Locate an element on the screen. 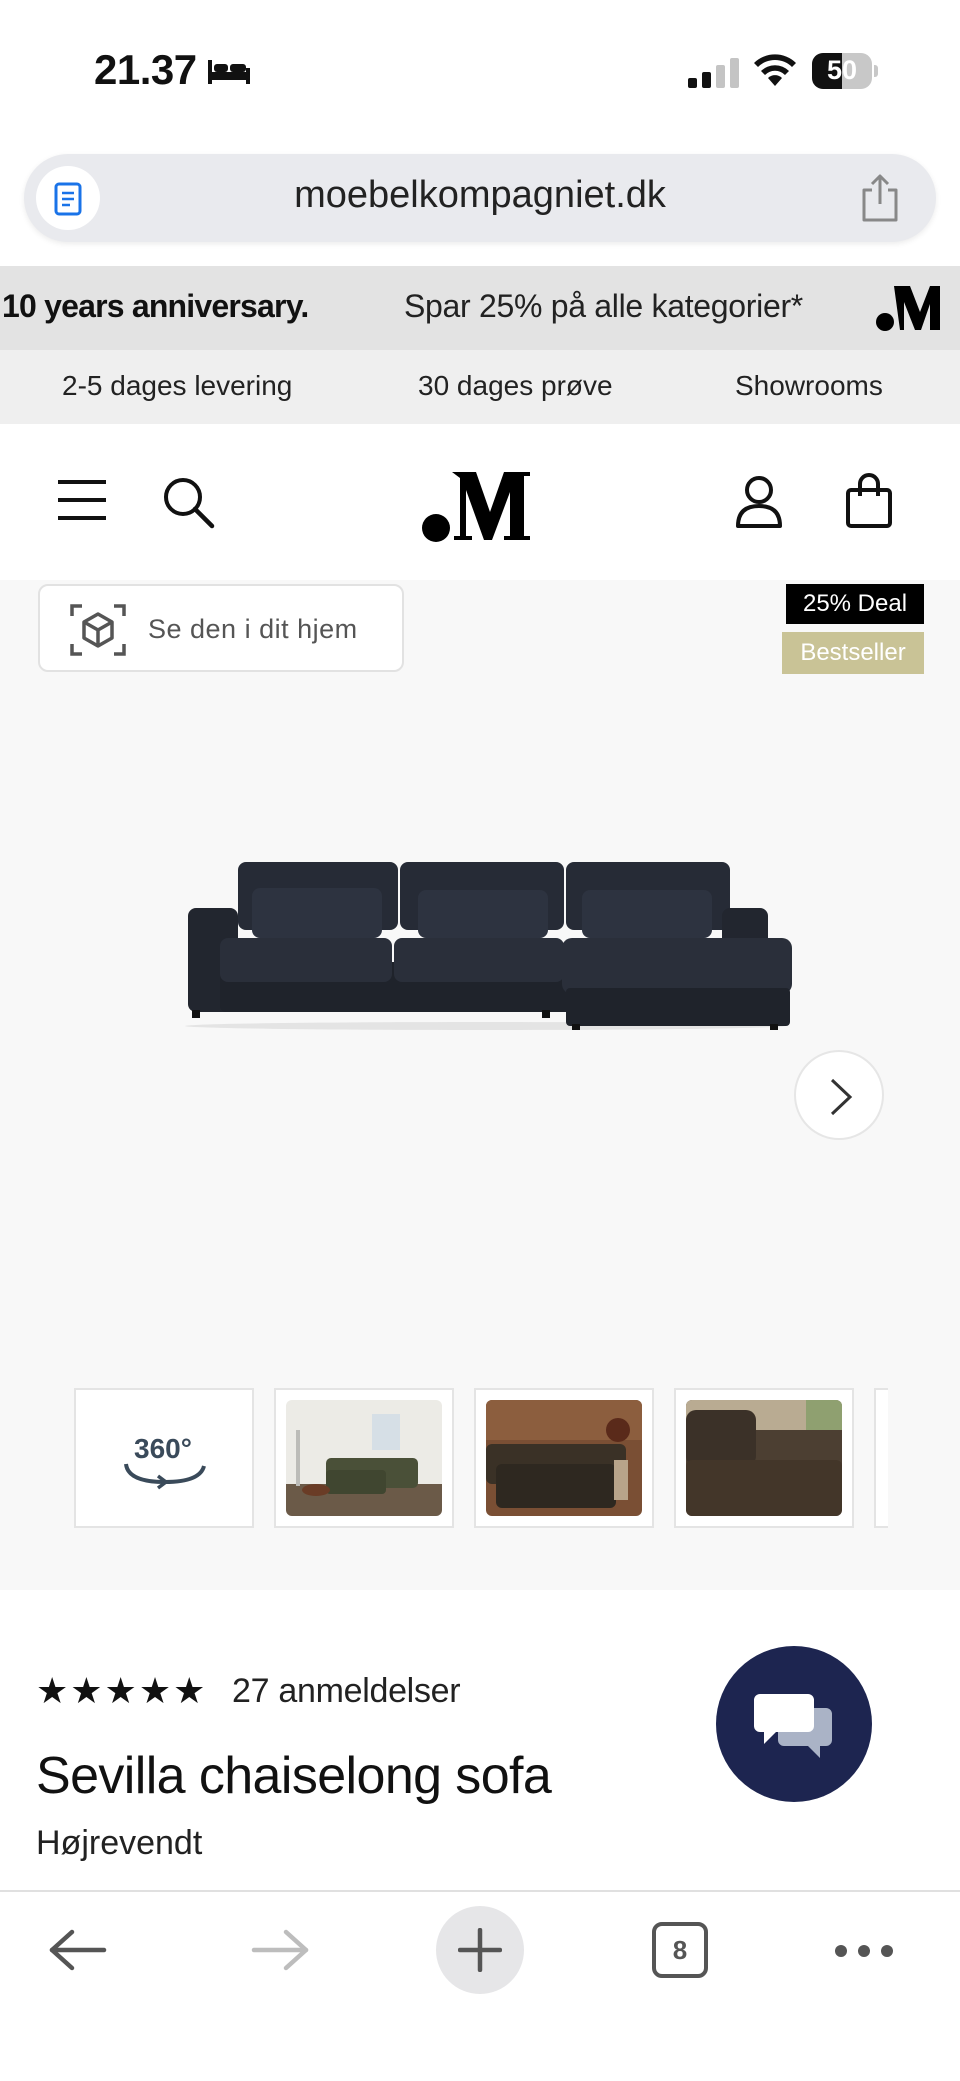 The width and height of the screenshot is (960, 2081). thumbnail-photo-livingroom is located at coordinates (364, 1458).